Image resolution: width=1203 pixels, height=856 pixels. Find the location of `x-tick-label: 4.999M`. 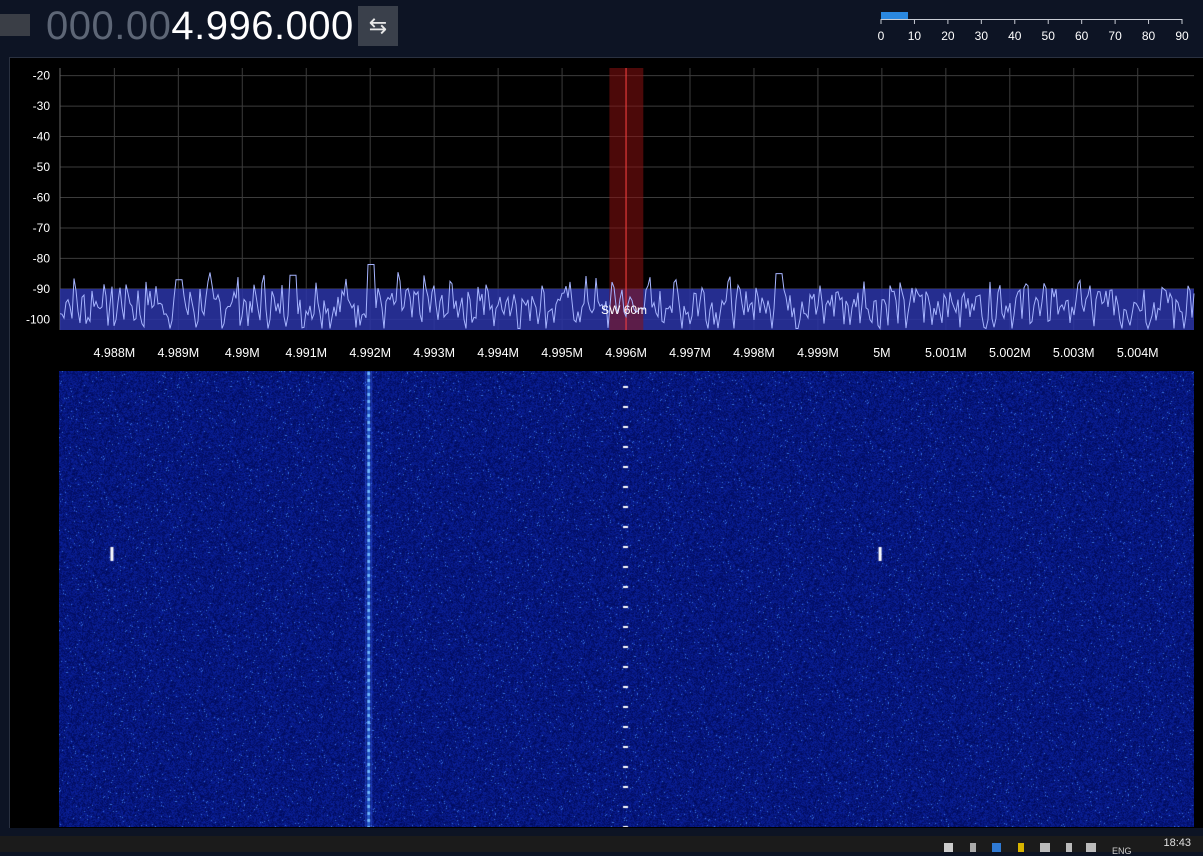

x-tick-label: 4.999M is located at coordinates (818, 353).